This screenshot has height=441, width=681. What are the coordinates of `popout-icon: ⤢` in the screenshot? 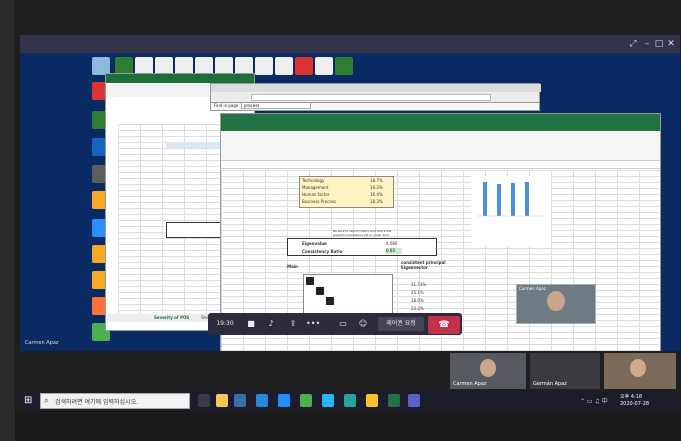 It's located at (633, 44).